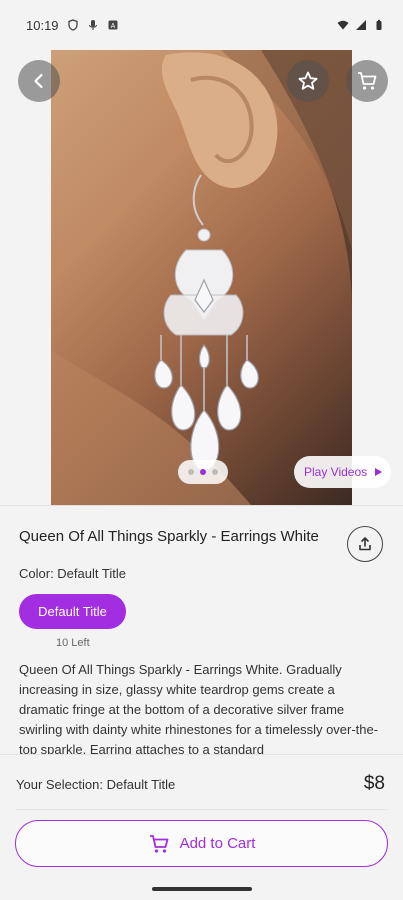 Image resolution: width=403 pixels, height=900 pixels. I want to click on mic-icon, so click(92, 25).